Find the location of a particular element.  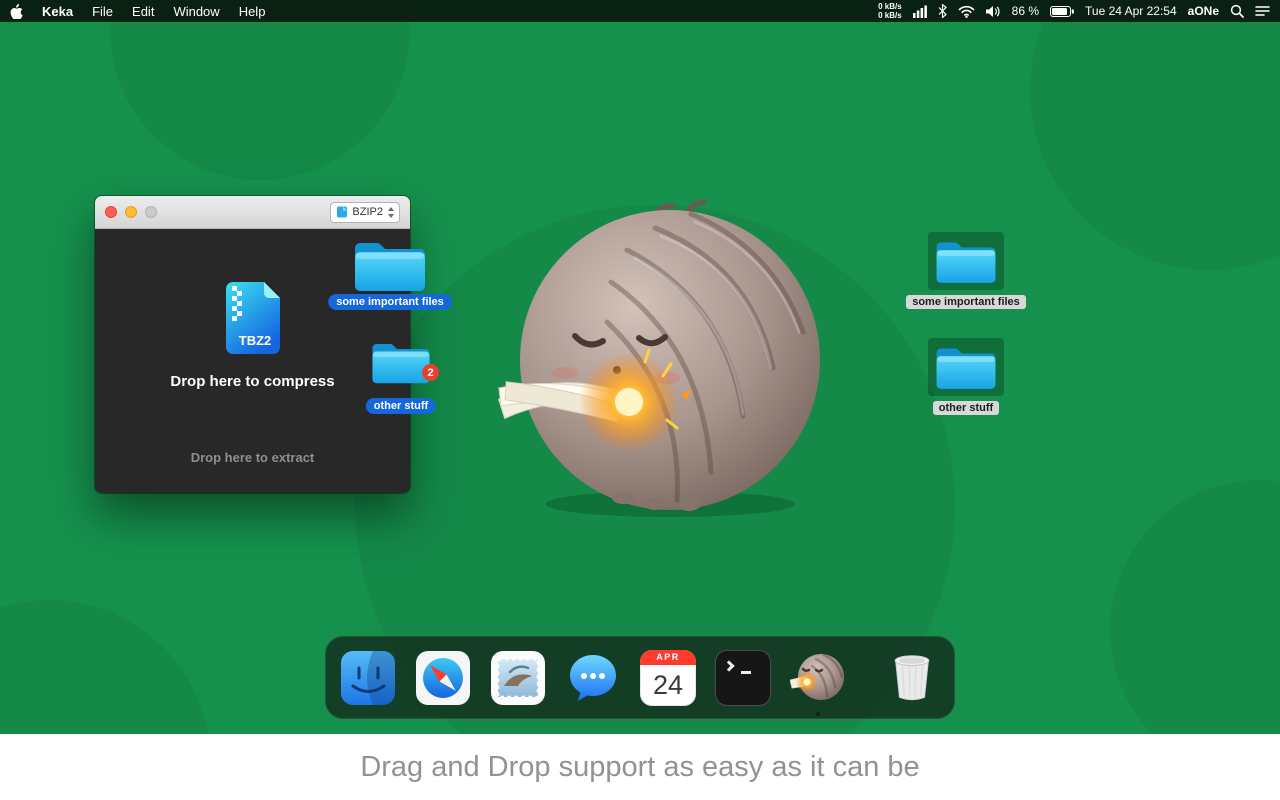

dock-mail-icon is located at coordinates (518, 678).